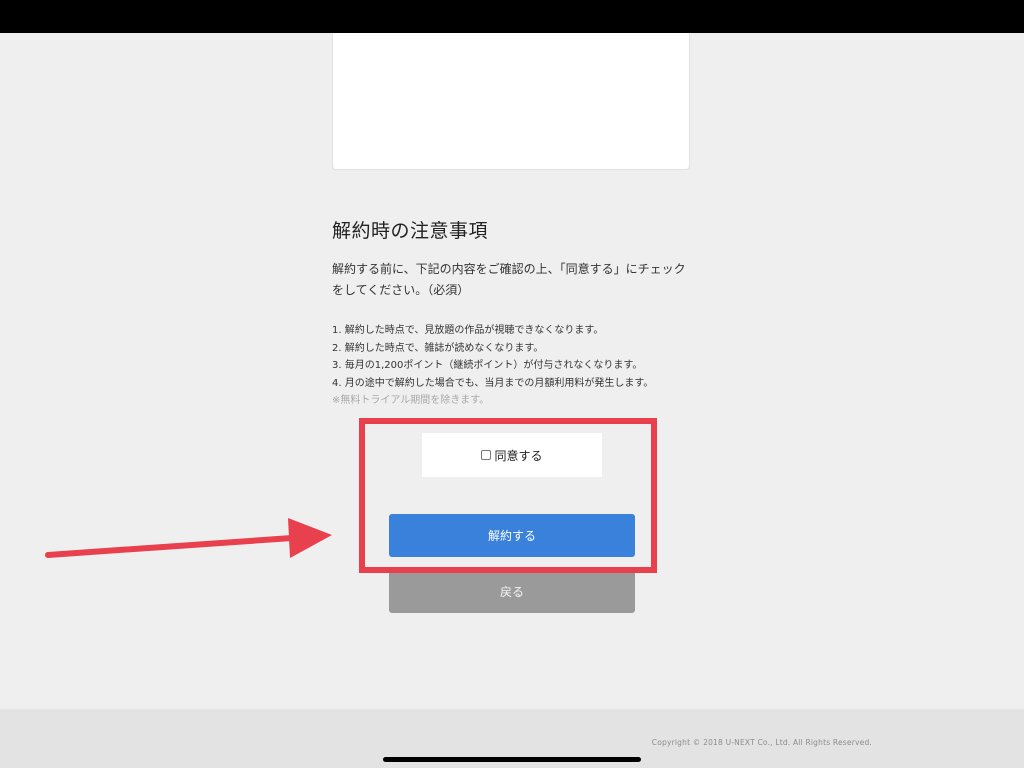  I want to click on pointer-arrow-icon, so click(188, 538).